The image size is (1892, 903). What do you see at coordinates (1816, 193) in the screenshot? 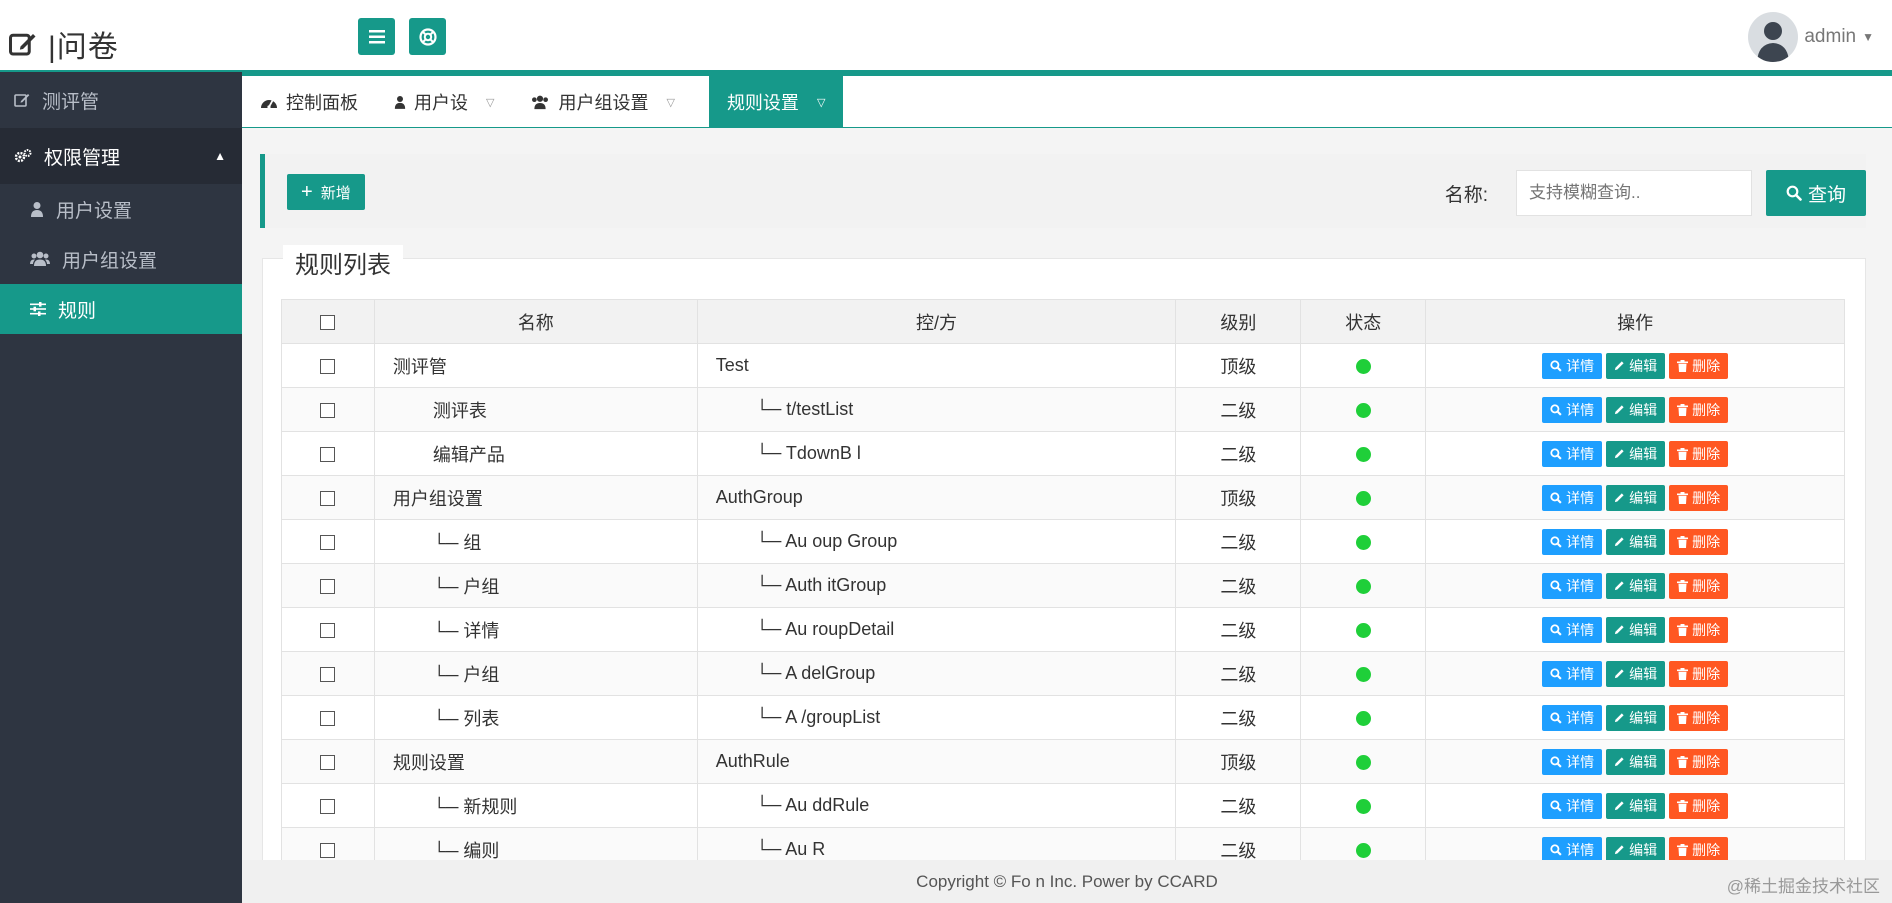
I see `query-button: 查询` at bounding box center [1816, 193].